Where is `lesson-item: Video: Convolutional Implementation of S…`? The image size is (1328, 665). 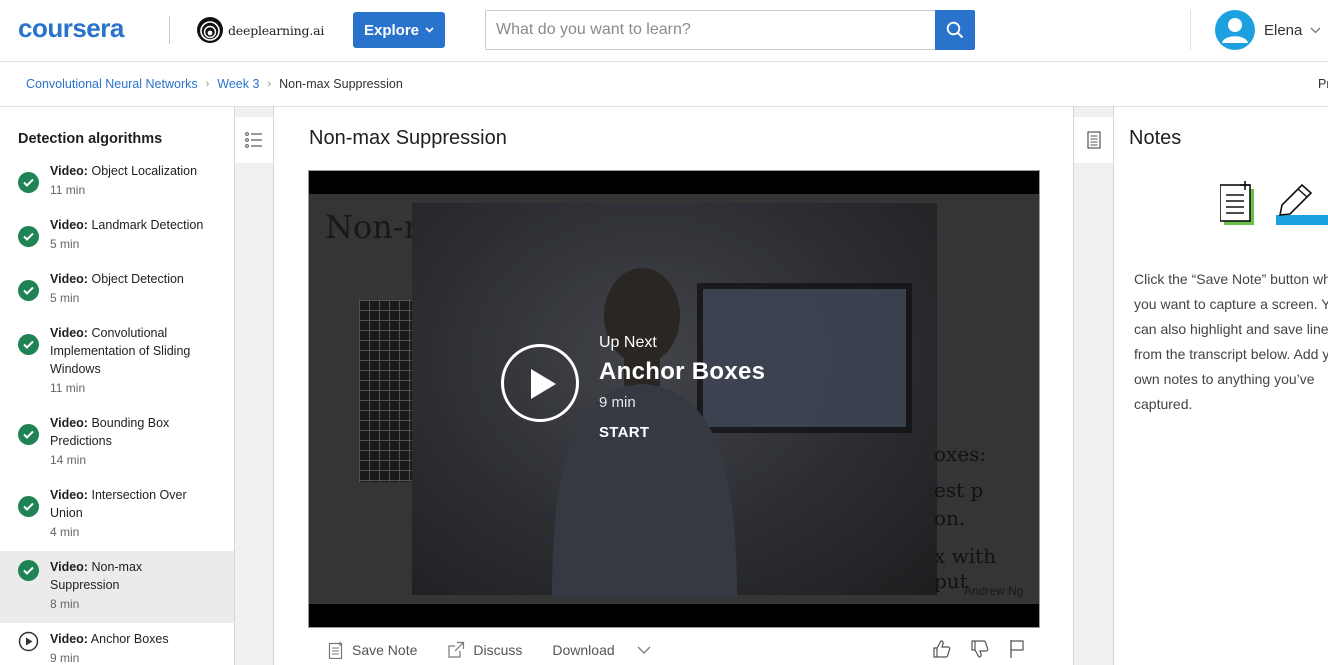 lesson-item: Video: Convolutional Implementation of S… is located at coordinates (117, 368).